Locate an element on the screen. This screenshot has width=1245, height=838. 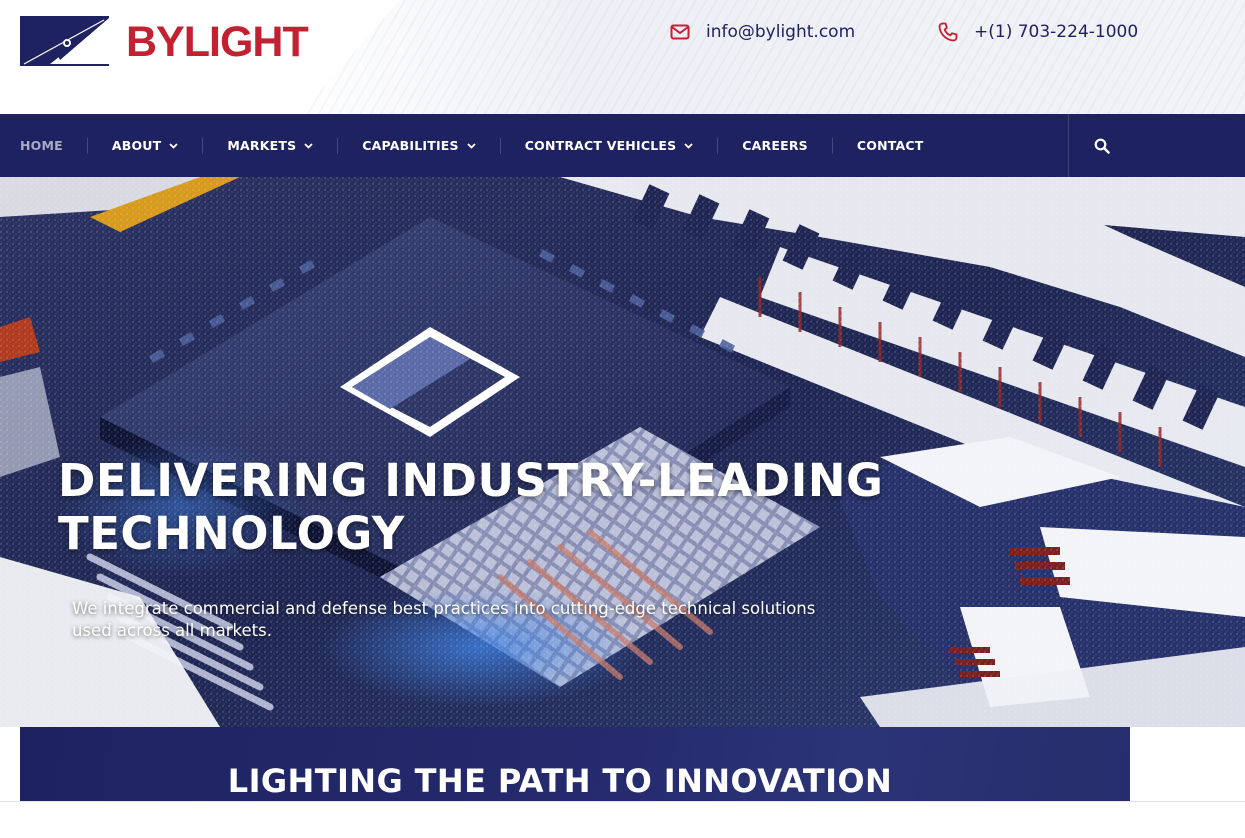
nav-item-label: CAREERS is located at coordinates (775, 145).